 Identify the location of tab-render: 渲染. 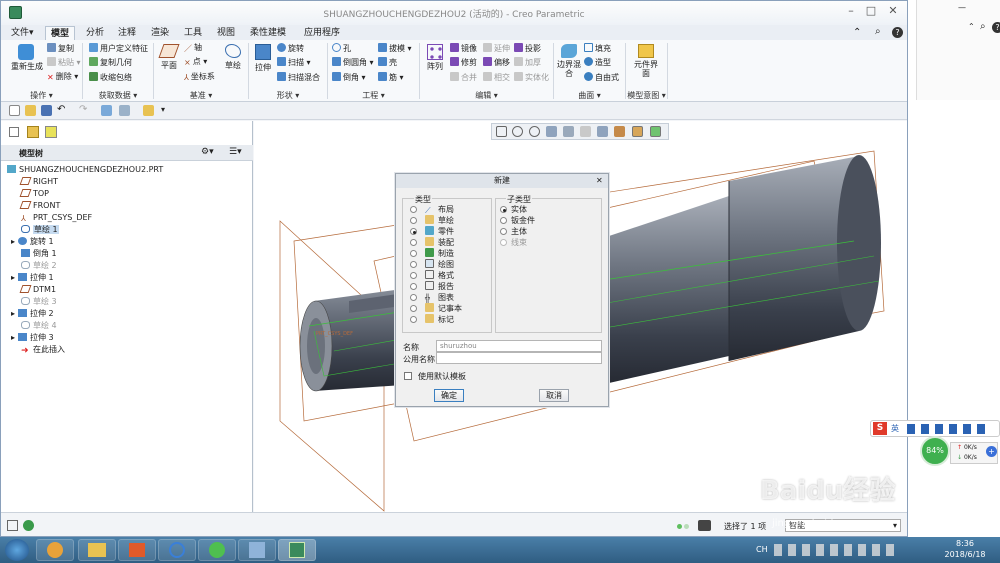
(160, 33).